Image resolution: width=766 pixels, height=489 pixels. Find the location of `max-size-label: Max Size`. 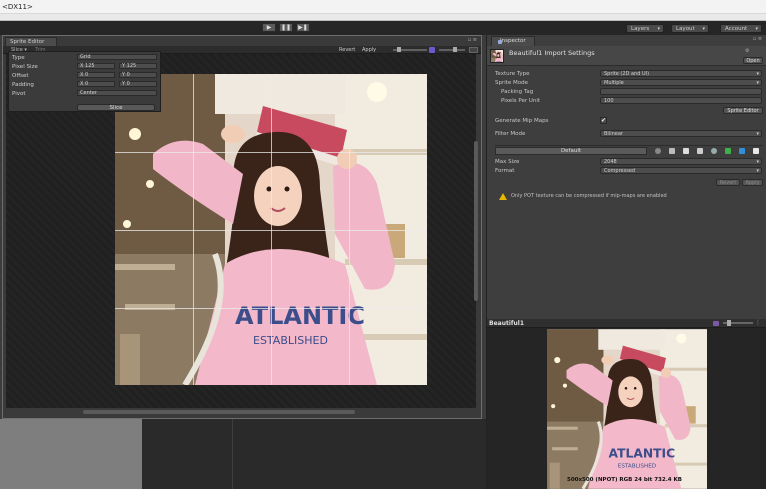

max-size-label: Max Size is located at coordinates (507, 162).